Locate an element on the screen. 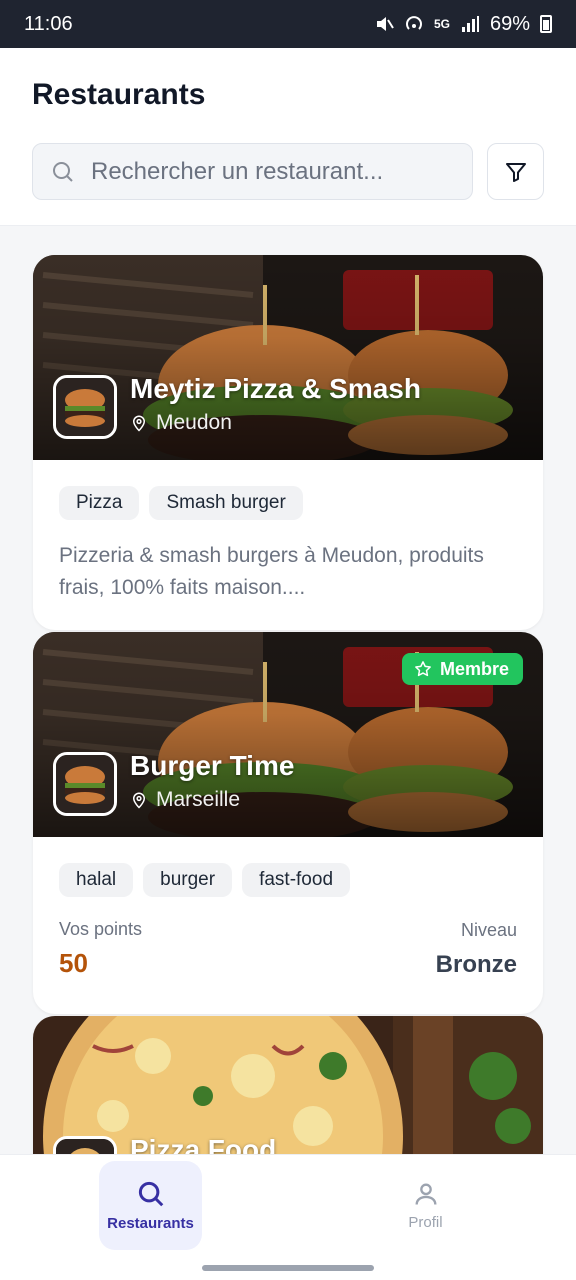 The image size is (576, 1280). tag-list: Pizza Smash burger is located at coordinates (288, 503).